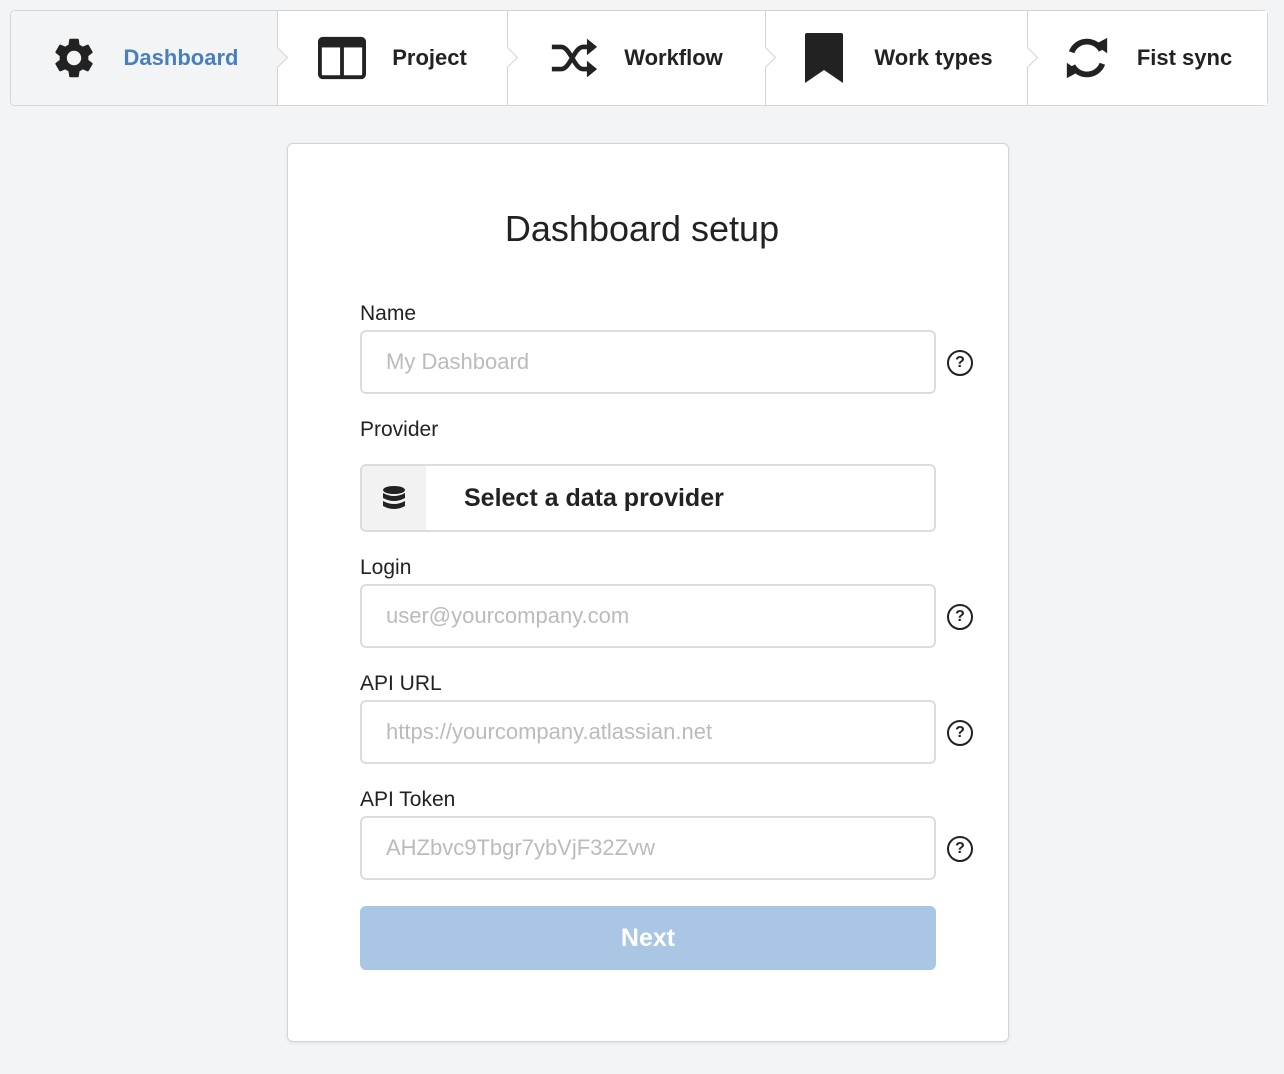 The image size is (1284, 1074). I want to click on name-help-icon: ?, so click(960, 363).